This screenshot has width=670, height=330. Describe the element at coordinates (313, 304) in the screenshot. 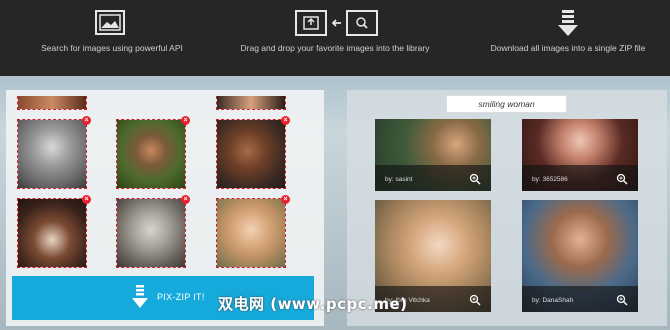

I see `watermark-text: 双电网 (www.pcpc.me)` at that location.